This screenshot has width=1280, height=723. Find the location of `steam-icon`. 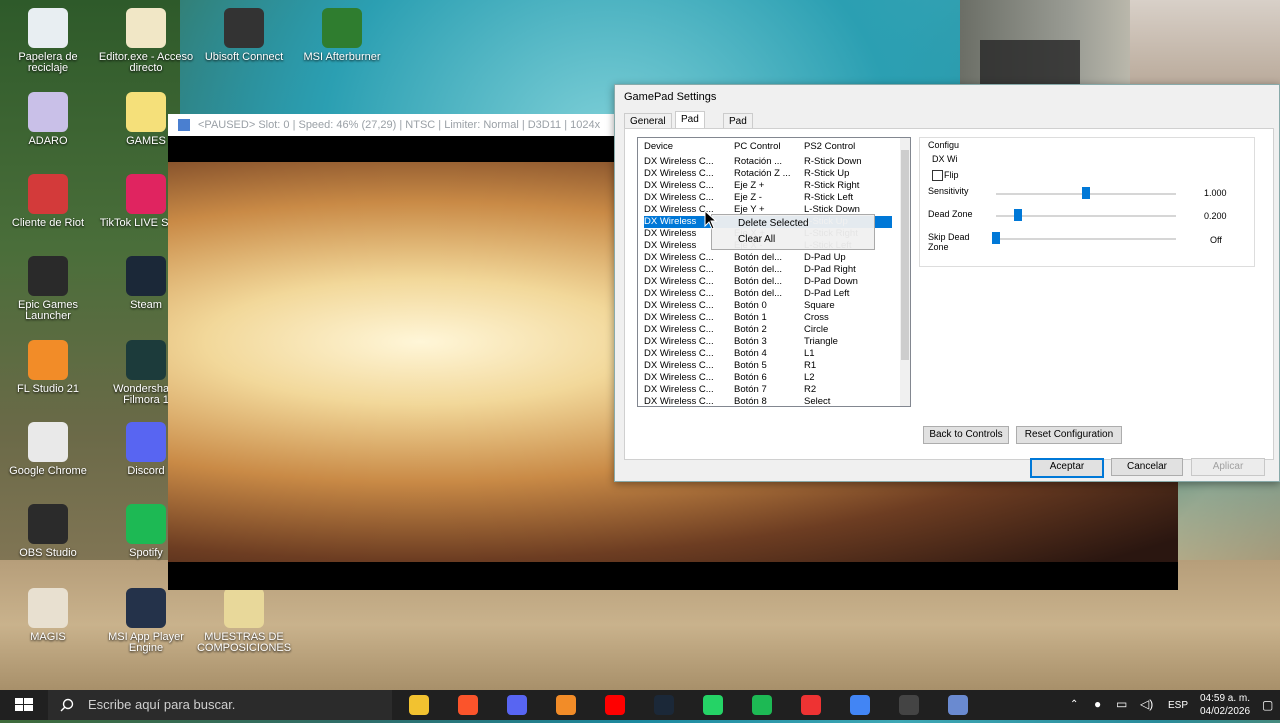

steam-icon is located at coordinates (664, 705).